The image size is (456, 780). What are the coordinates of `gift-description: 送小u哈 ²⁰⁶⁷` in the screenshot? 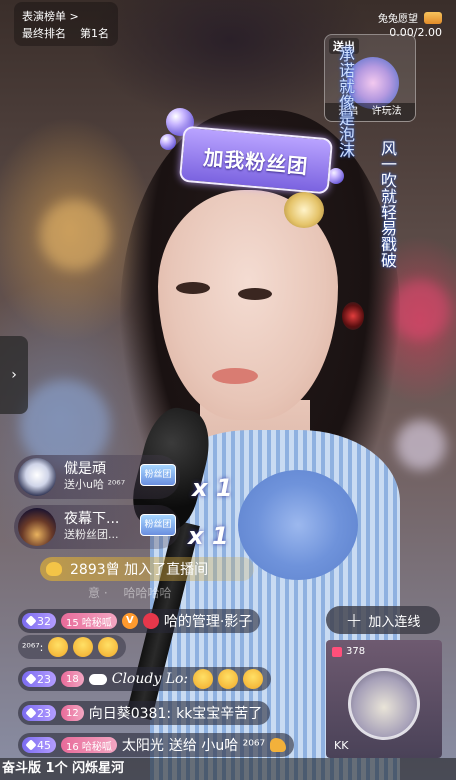 It's located at (95, 484).